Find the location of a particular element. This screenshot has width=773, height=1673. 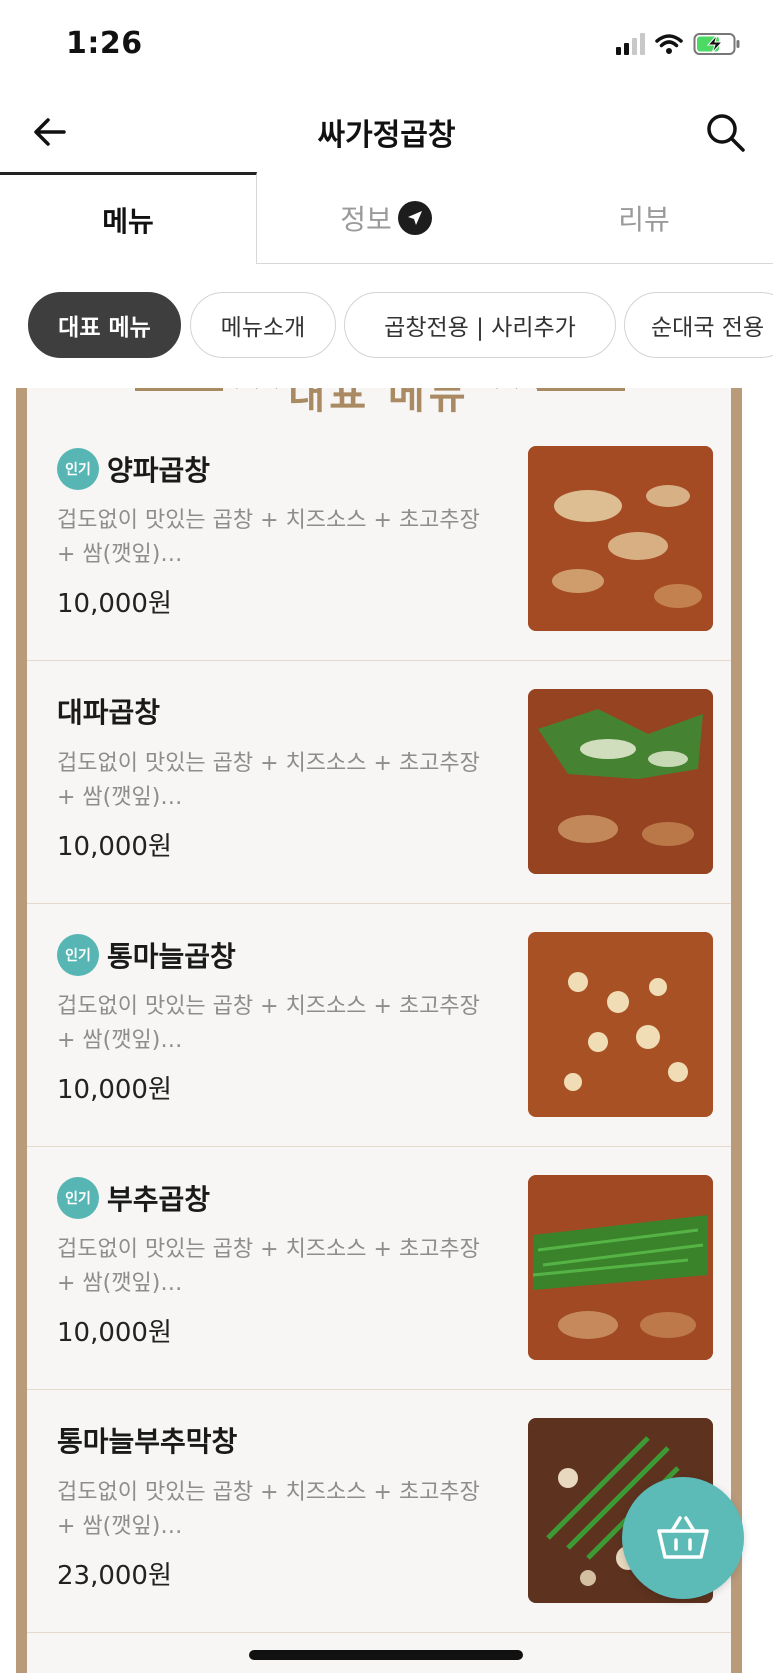

item-name: 통마늘부추막창 is located at coordinates (147, 1441).